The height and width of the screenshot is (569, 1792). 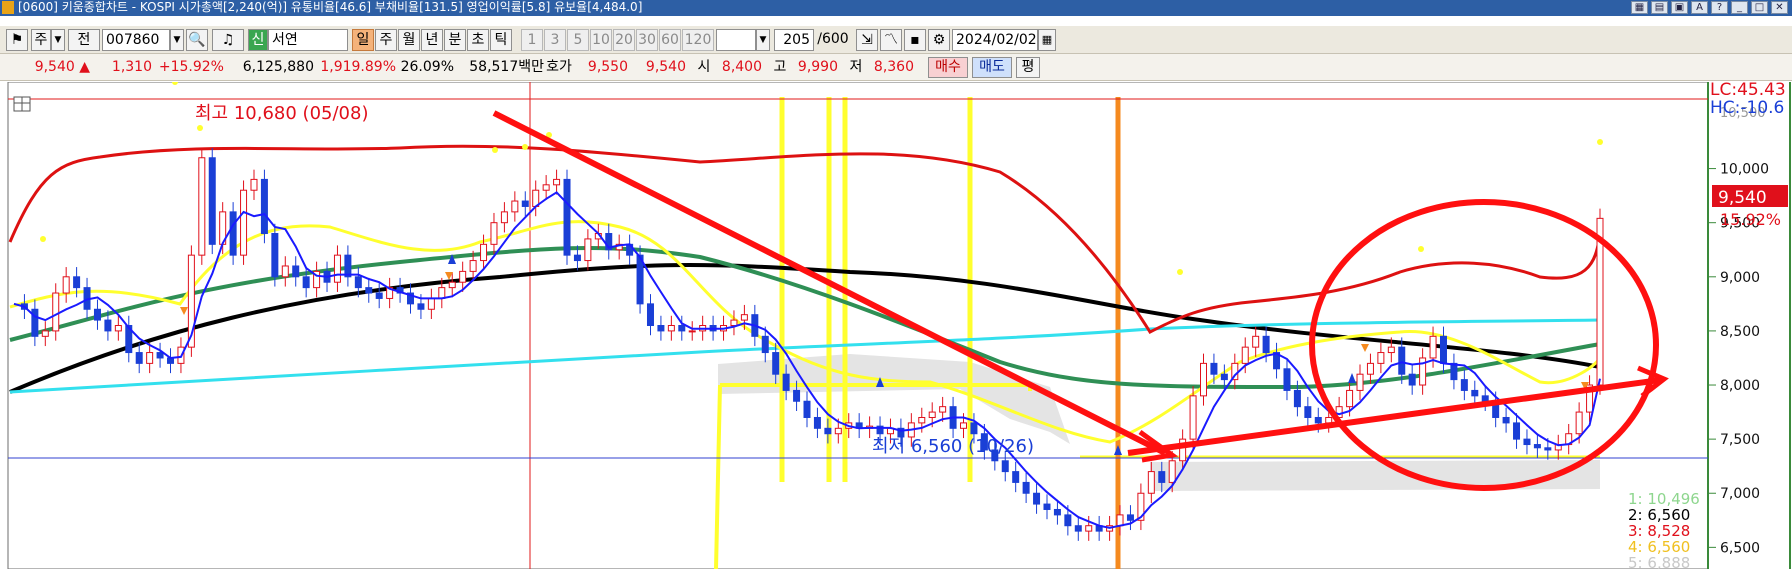 I want to click on date-input: 2024/02/02, so click(x=995, y=40).